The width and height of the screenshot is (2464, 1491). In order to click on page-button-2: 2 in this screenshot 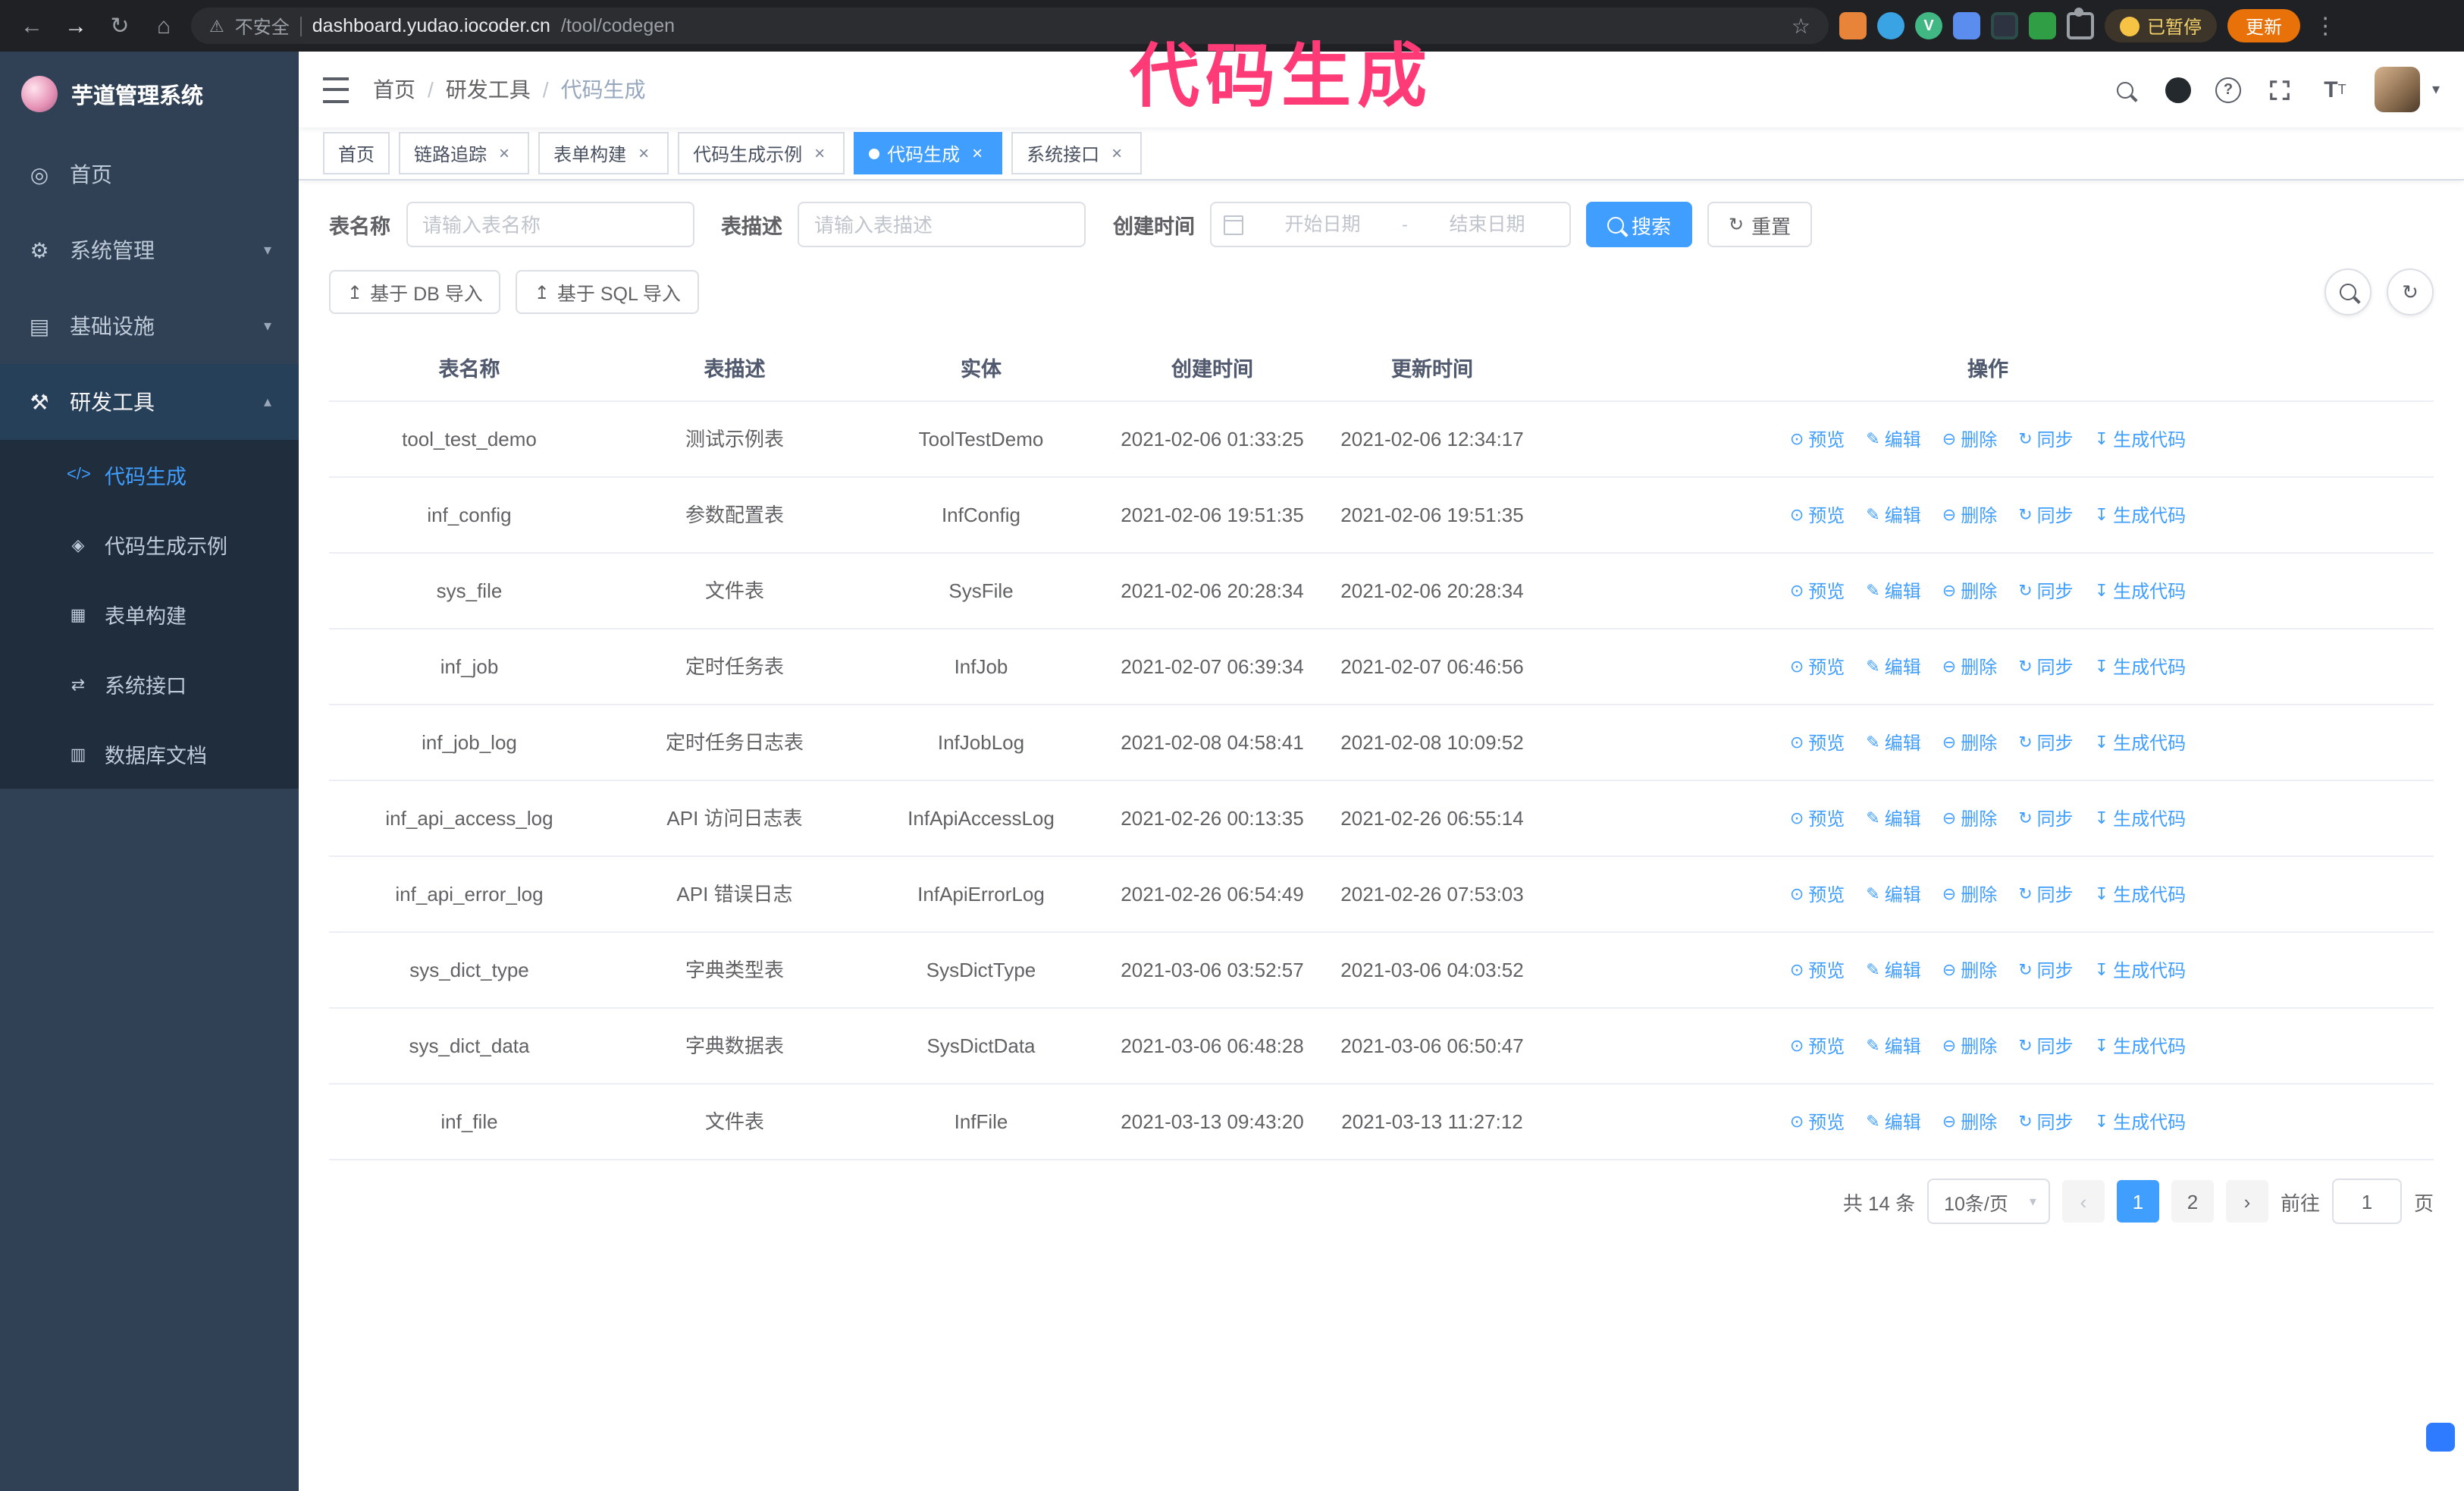, I will do `click(2193, 1201)`.